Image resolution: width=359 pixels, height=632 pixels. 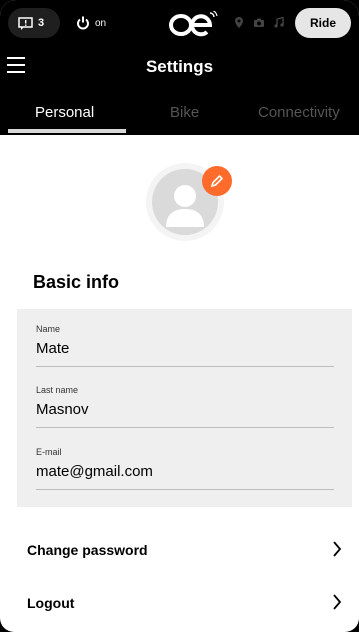 I want to click on last-name-field: Last name Masnov, so click(x=185, y=406).